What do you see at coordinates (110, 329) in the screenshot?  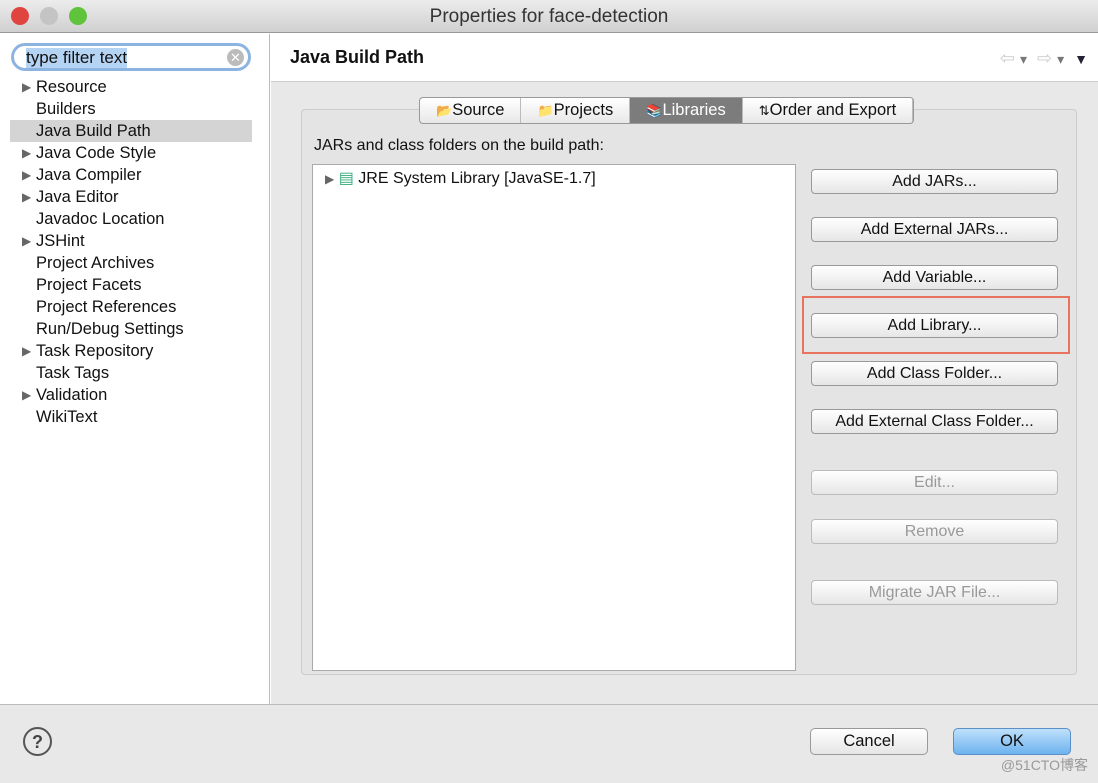 I see `sidebar-item-label: Run/Debug Settings` at bounding box center [110, 329].